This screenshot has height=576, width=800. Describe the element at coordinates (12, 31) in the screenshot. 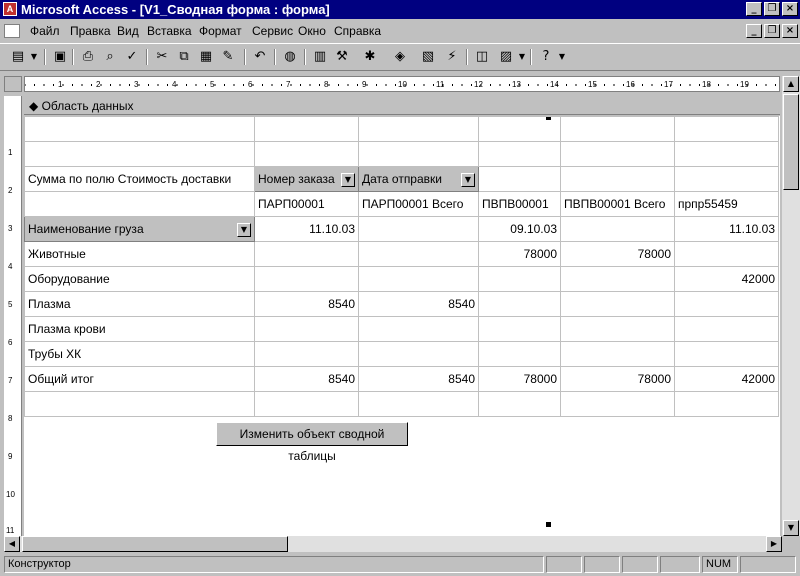

I see `form-window-icon` at that location.